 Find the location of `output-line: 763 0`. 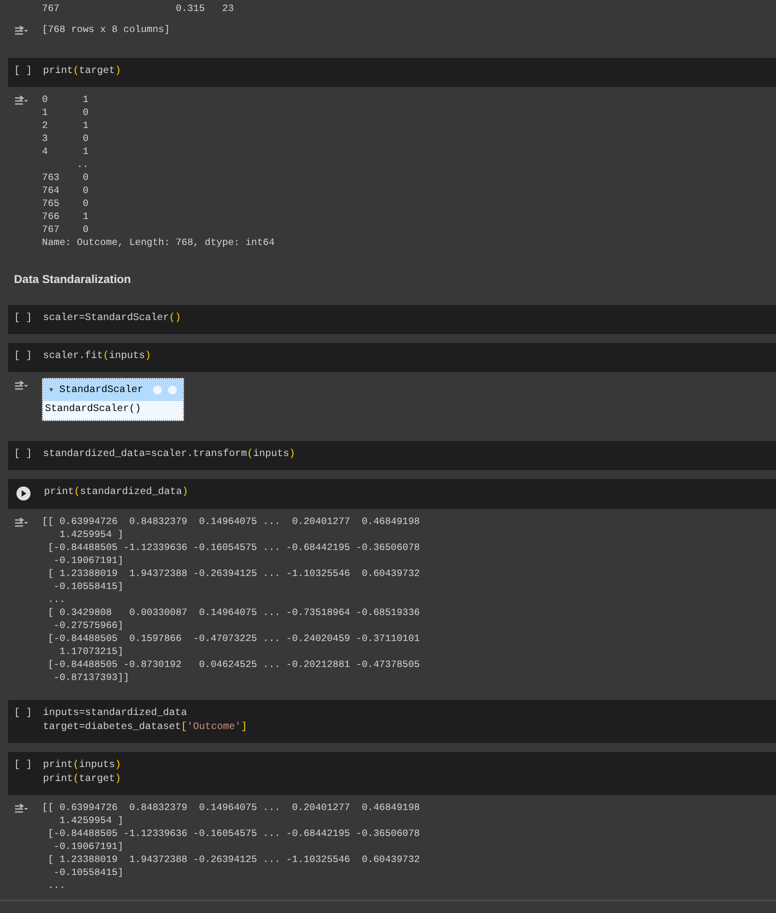

output-line: 763 0 is located at coordinates (66, 177).